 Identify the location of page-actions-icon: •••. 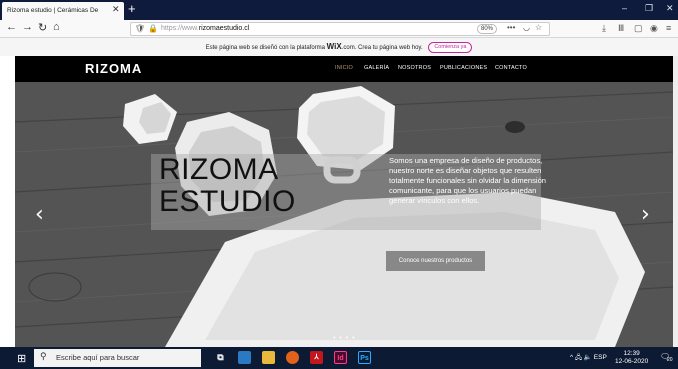
(511, 27).